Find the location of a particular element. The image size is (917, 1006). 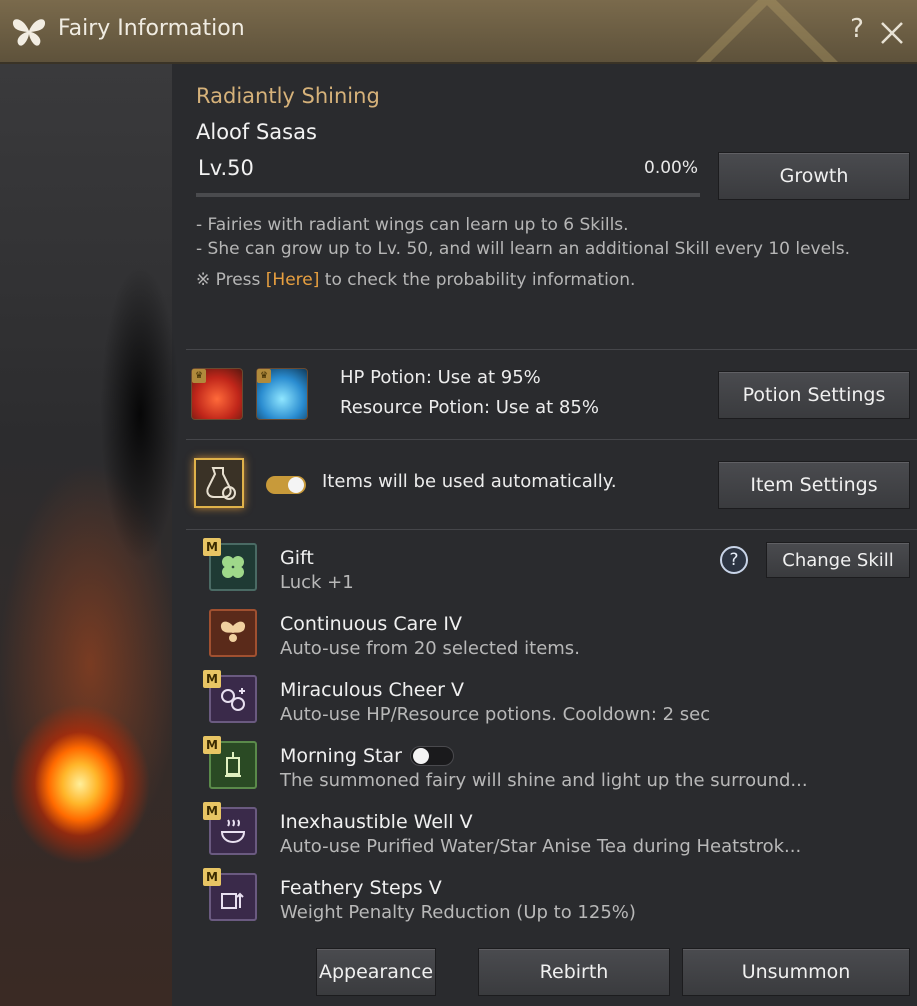

skill-name: Morning Star is located at coordinates (341, 756).